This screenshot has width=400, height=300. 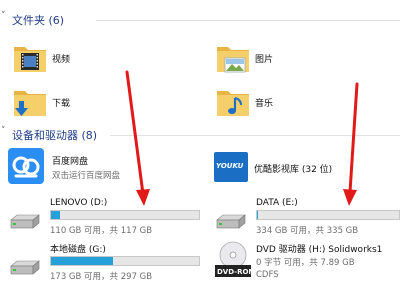 I want to click on red-arrow-left, so click(x=137, y=138).